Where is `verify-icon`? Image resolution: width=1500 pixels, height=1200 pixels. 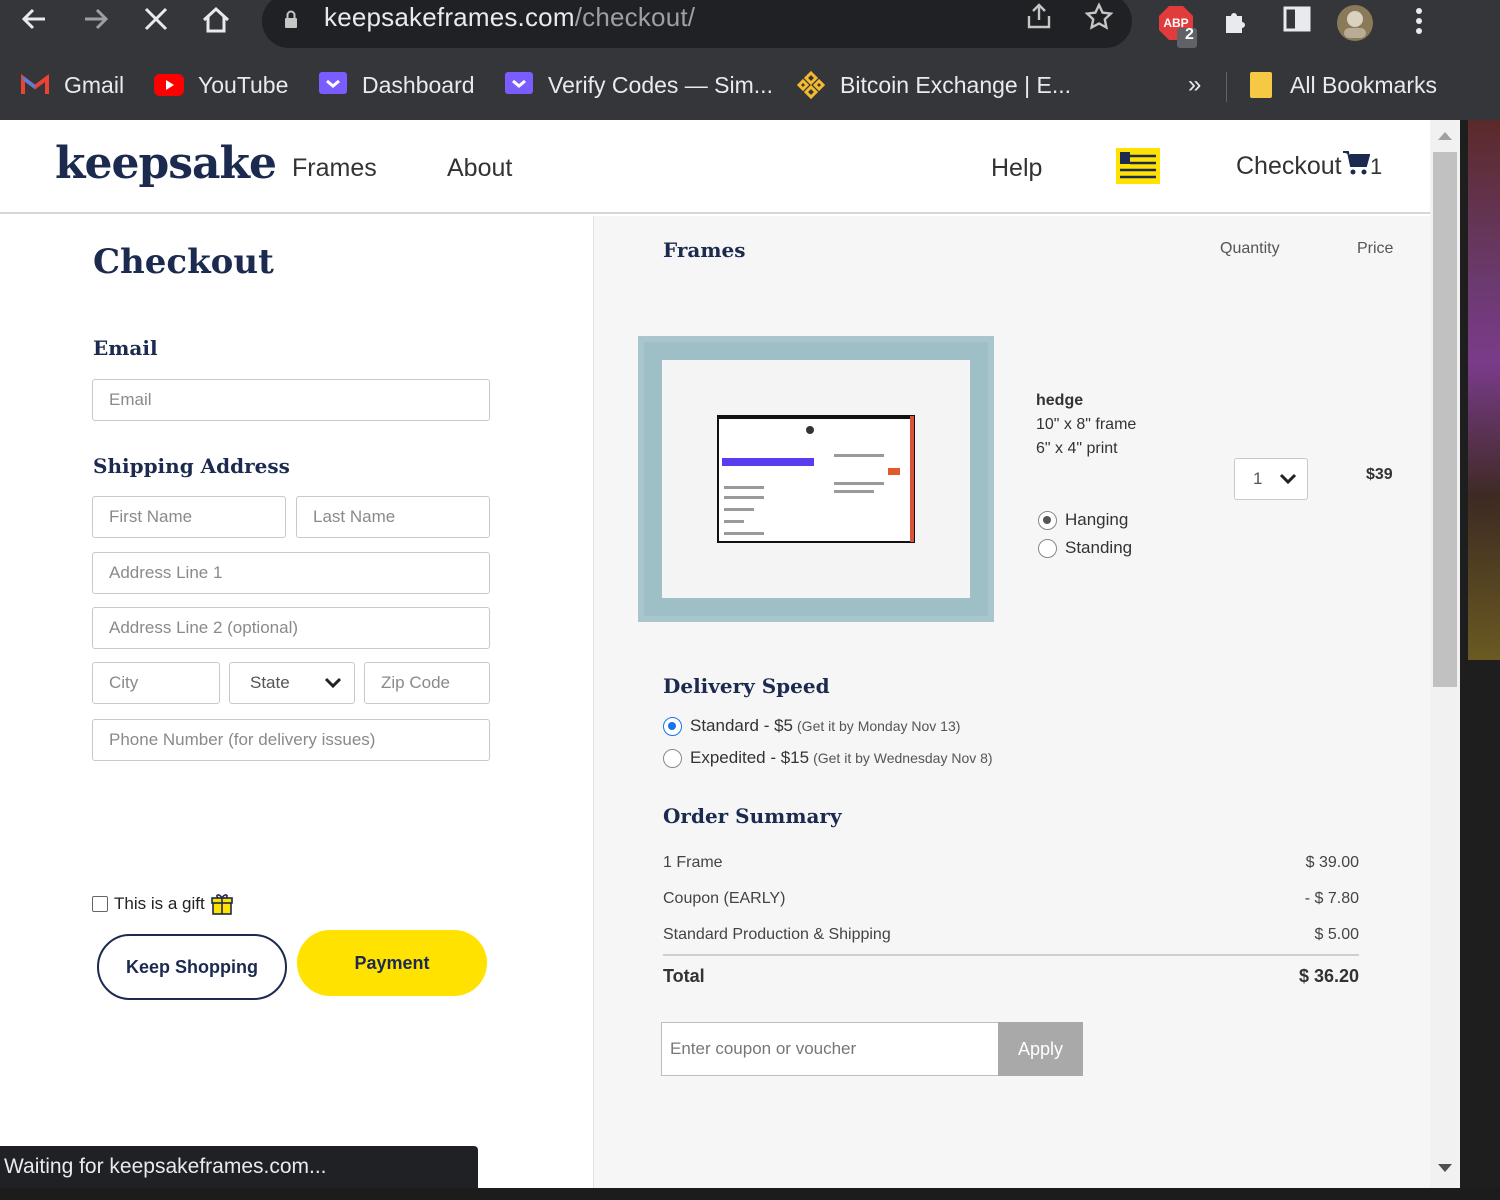 verify-icon is located at coordinates (519, 85).